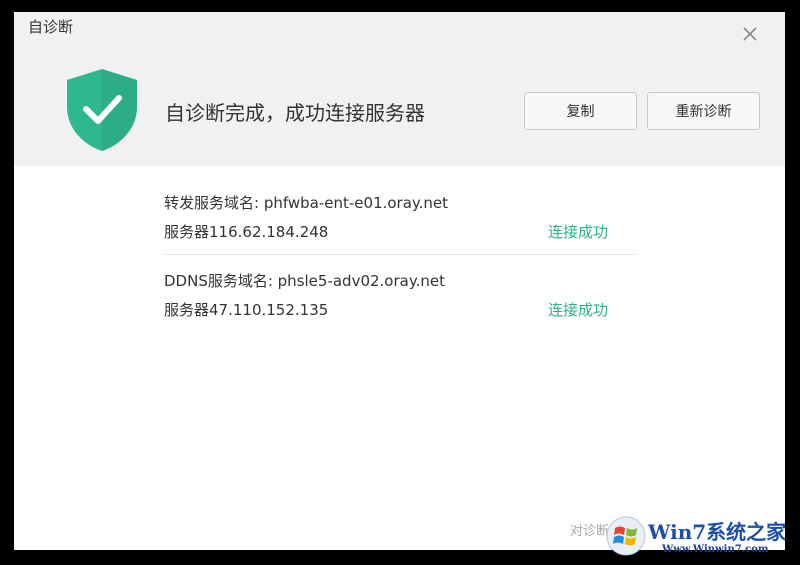 This screenshot has height=565, width=800. Describe the element at coordinates (295, 113) in the screenshot. I see `diagnosis-status-text: 自诊断完成，成功连接服务器` at that location.